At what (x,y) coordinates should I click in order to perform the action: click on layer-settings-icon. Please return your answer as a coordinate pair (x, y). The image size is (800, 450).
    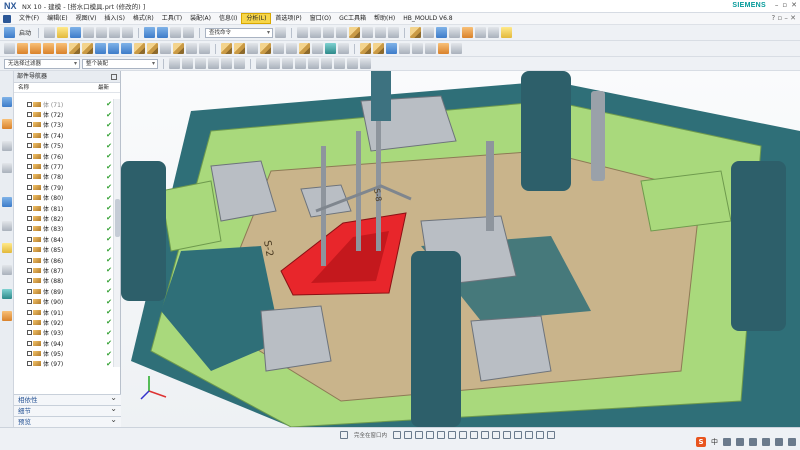
    Looking at the image, I should click on (416, 32).